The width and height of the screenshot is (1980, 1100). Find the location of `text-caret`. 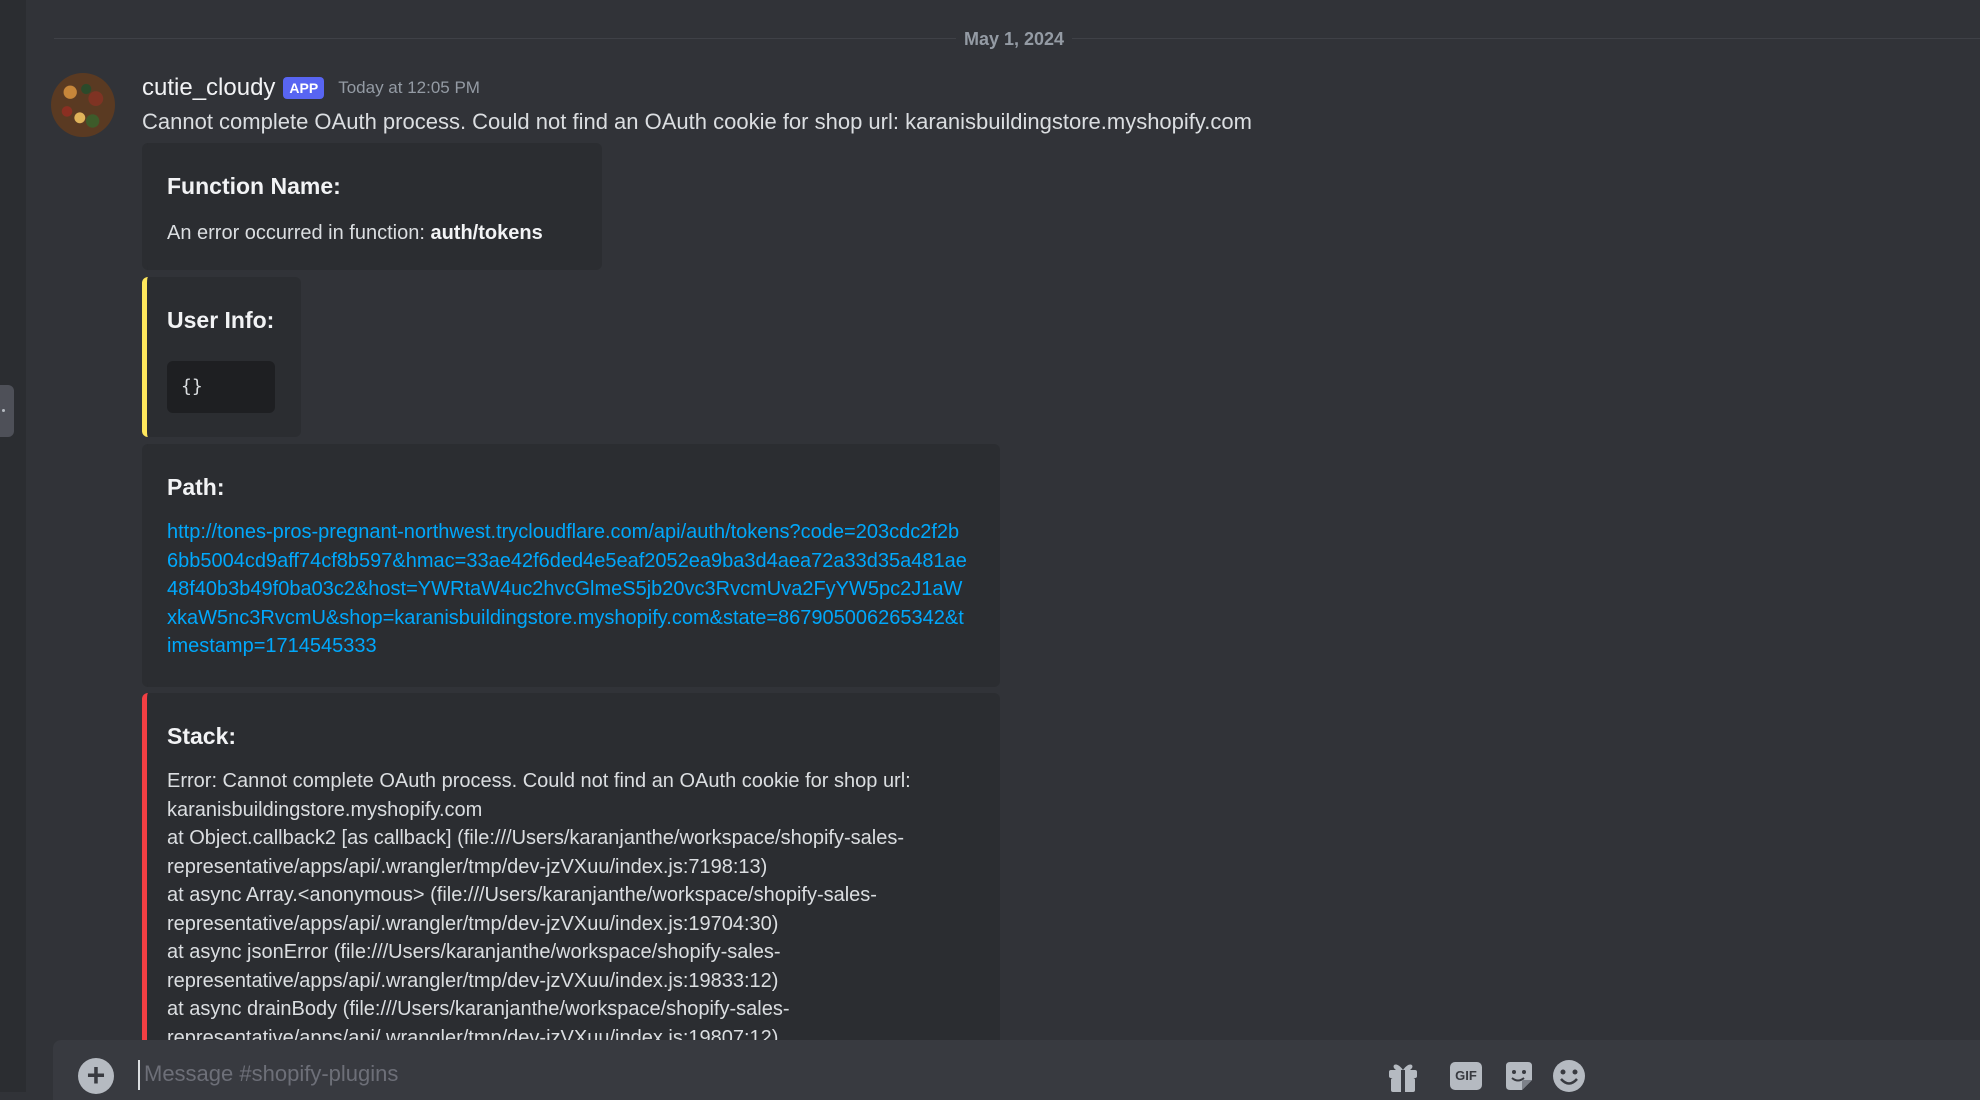

text-caret is located at coordinates (139, 1075).